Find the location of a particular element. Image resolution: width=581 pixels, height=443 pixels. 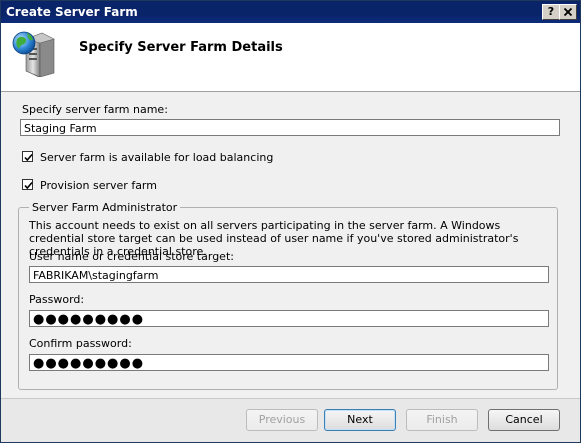

provision-checkbox is located at coordinates (27, 184).